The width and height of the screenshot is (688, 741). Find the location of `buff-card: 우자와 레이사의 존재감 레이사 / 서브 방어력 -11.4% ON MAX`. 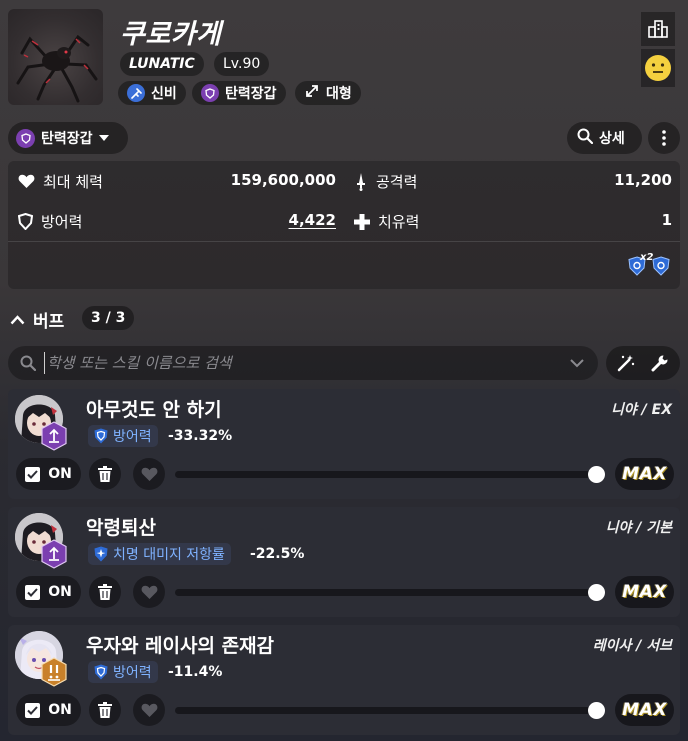

buff-card: 우자와 레이사의 존재감 레이사 / 서브 방어력 -11.4% ON MAX is located at coordinates (344, 680).